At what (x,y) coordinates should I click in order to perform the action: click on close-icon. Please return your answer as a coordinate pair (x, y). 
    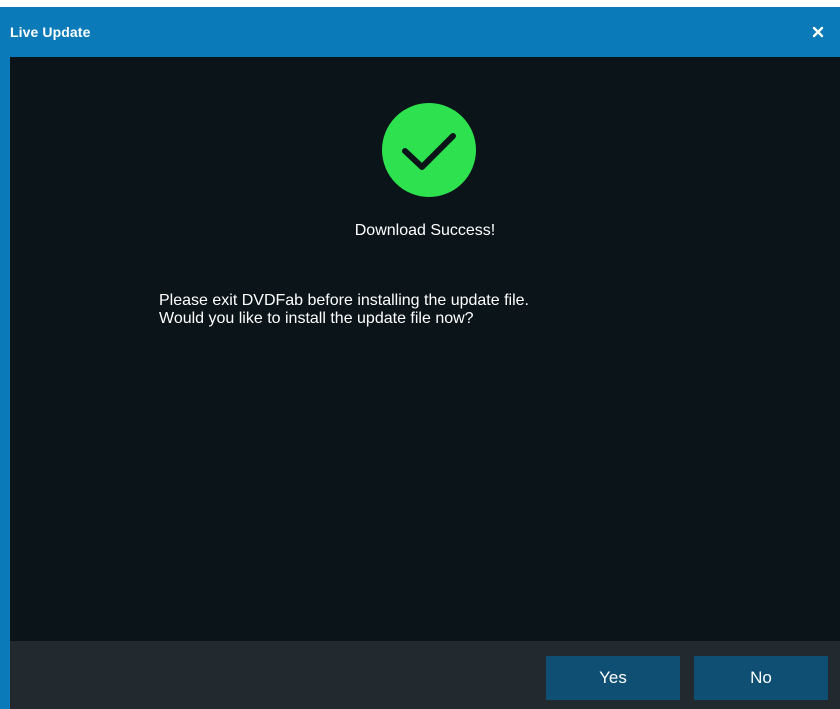
    Looking at the image, I should click on (818, 32).